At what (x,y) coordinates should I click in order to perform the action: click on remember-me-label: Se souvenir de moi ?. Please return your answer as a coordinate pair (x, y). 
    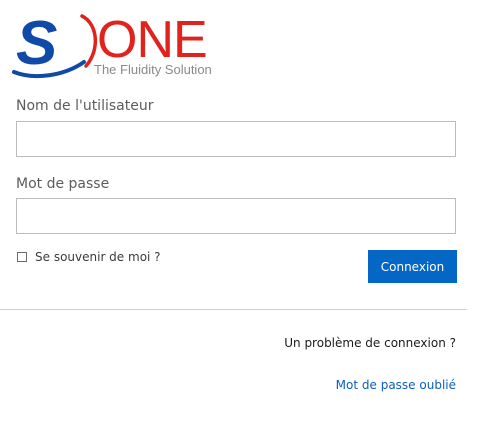
    Looking at the image, I should click on (98, 257).